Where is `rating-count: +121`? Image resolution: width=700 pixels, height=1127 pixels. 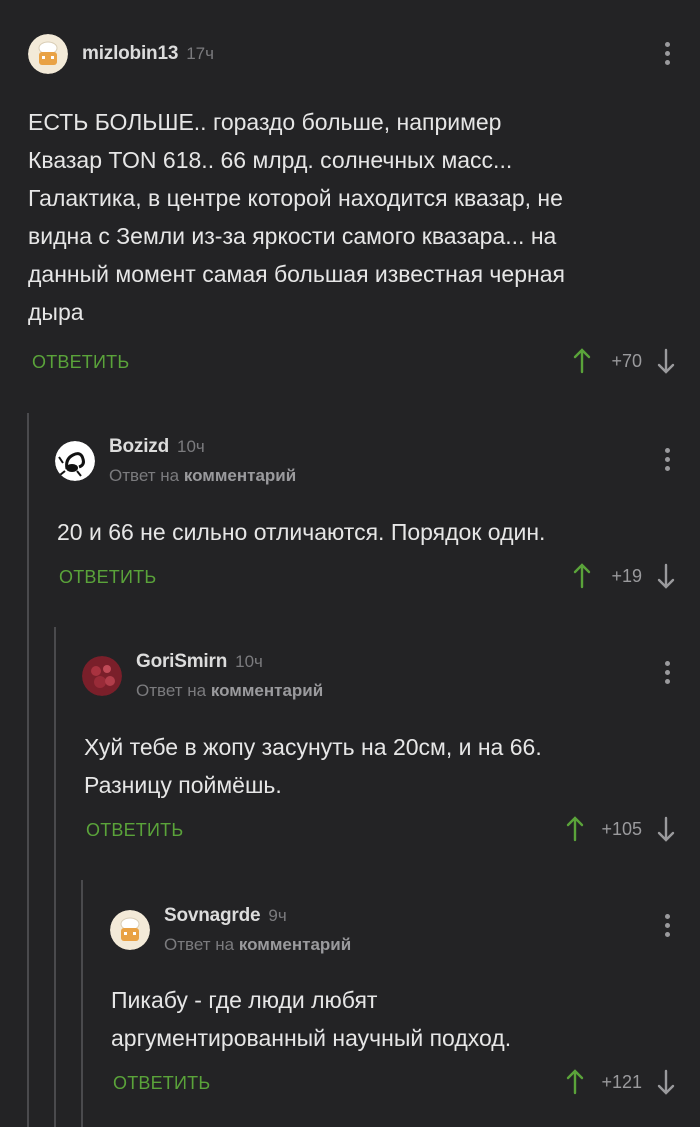
rating-count: +121 is located at coordinates (621, 1081).